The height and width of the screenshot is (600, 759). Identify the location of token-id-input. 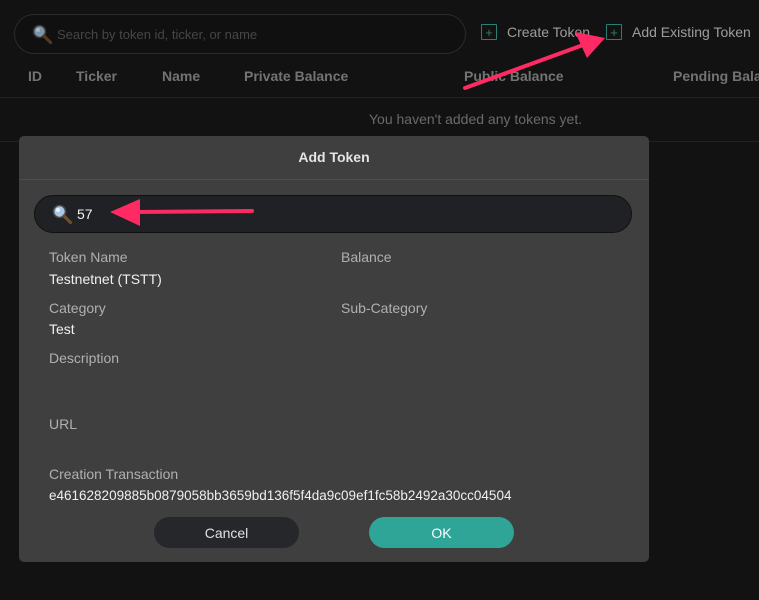
(327, 214).